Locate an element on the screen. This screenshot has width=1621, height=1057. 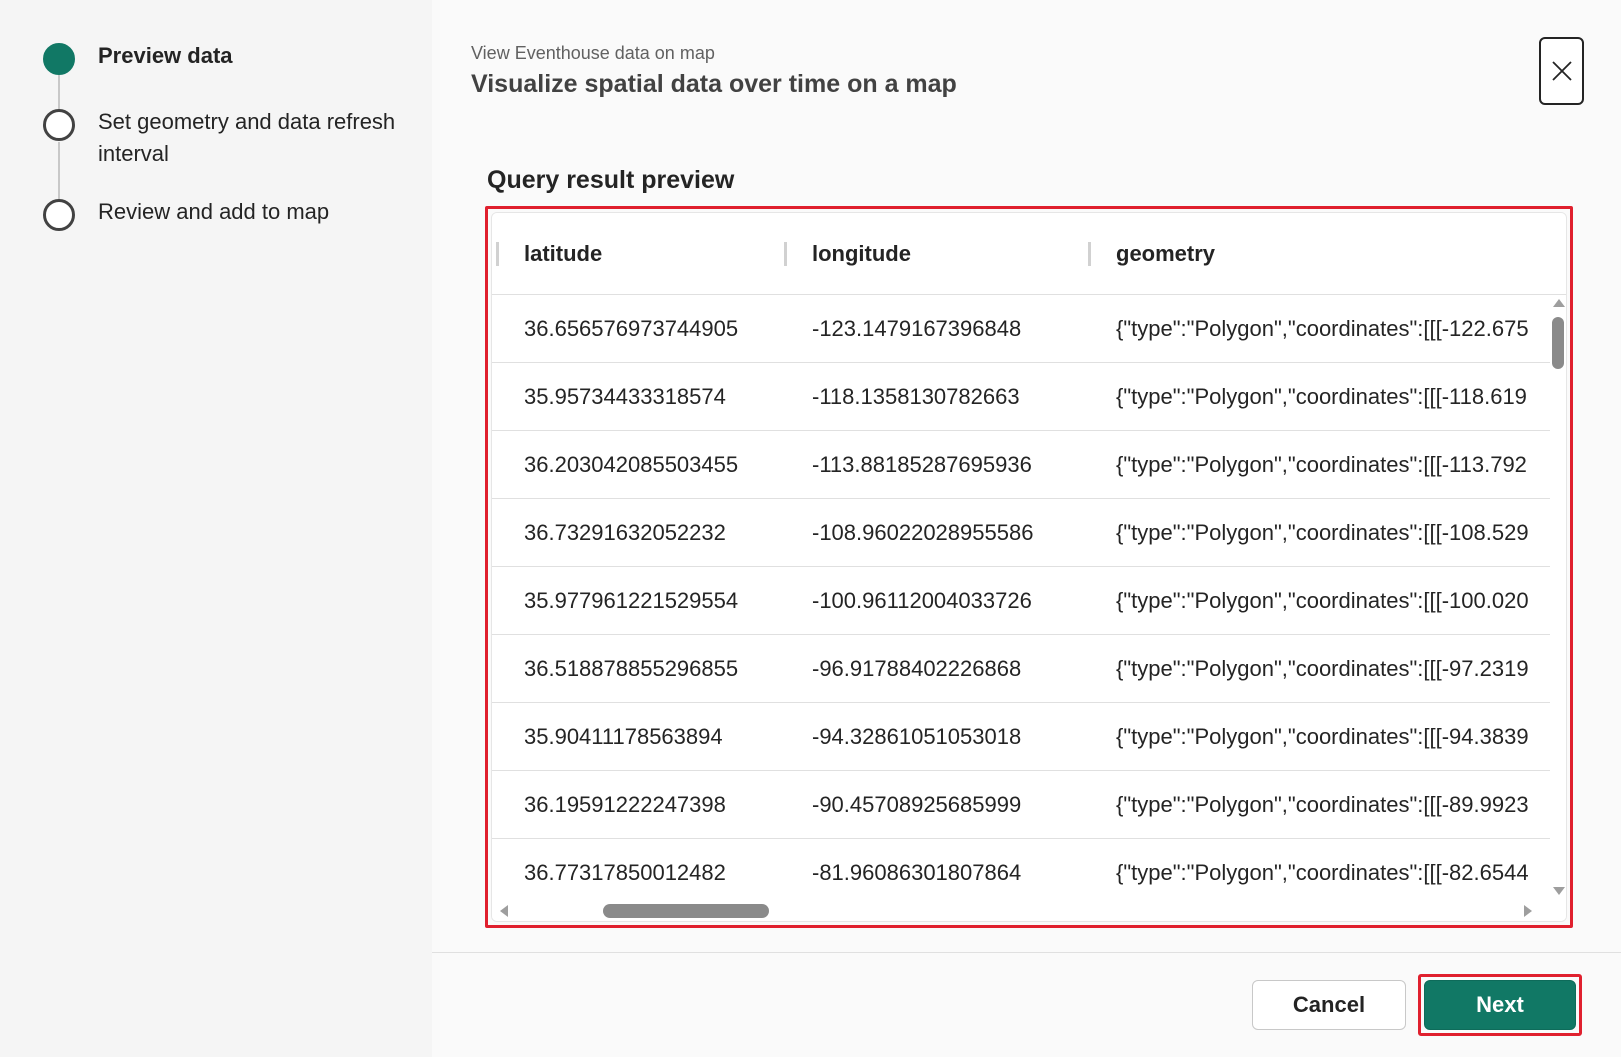
step-label: Review and add to map is located at coordinates (214, 211).